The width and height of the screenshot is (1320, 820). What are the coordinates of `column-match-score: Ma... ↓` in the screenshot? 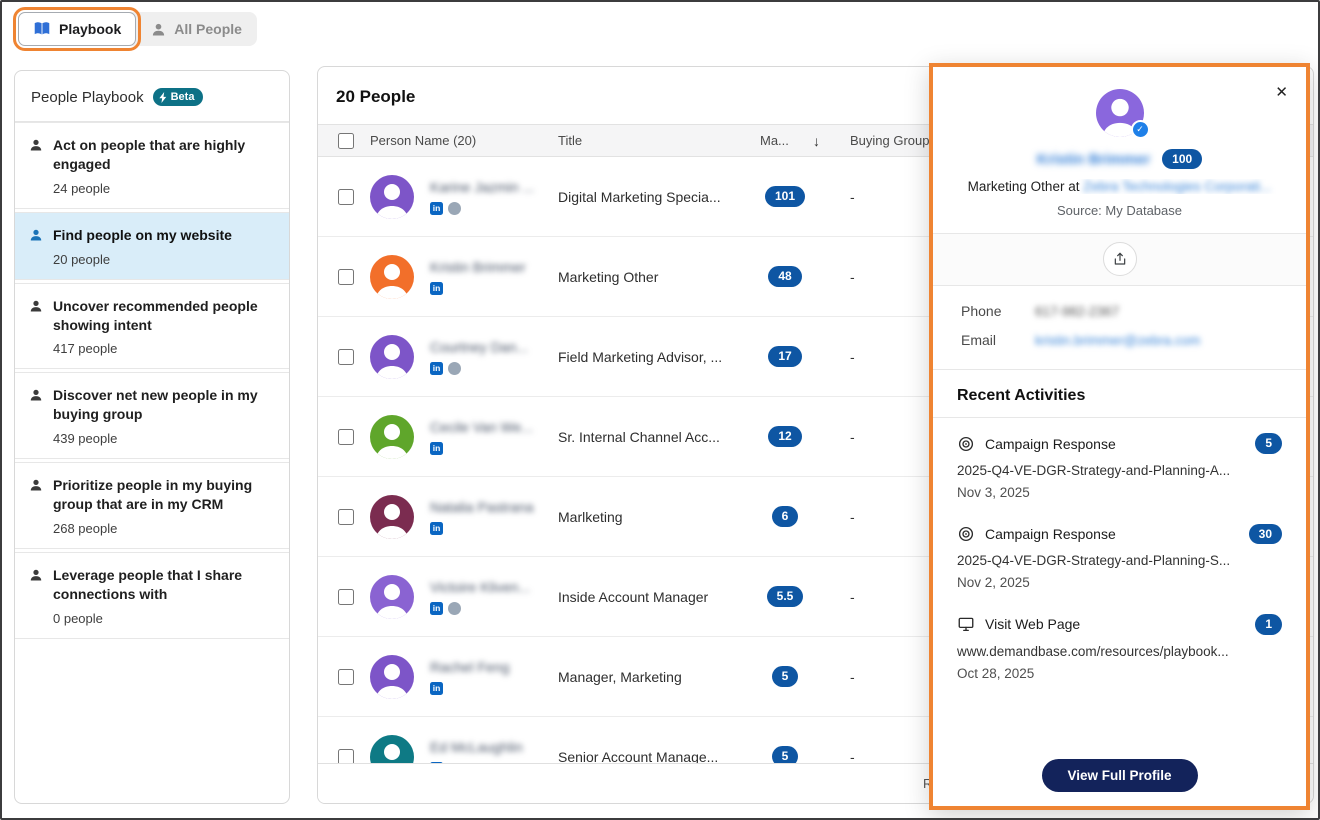 It's located at (785, 141).